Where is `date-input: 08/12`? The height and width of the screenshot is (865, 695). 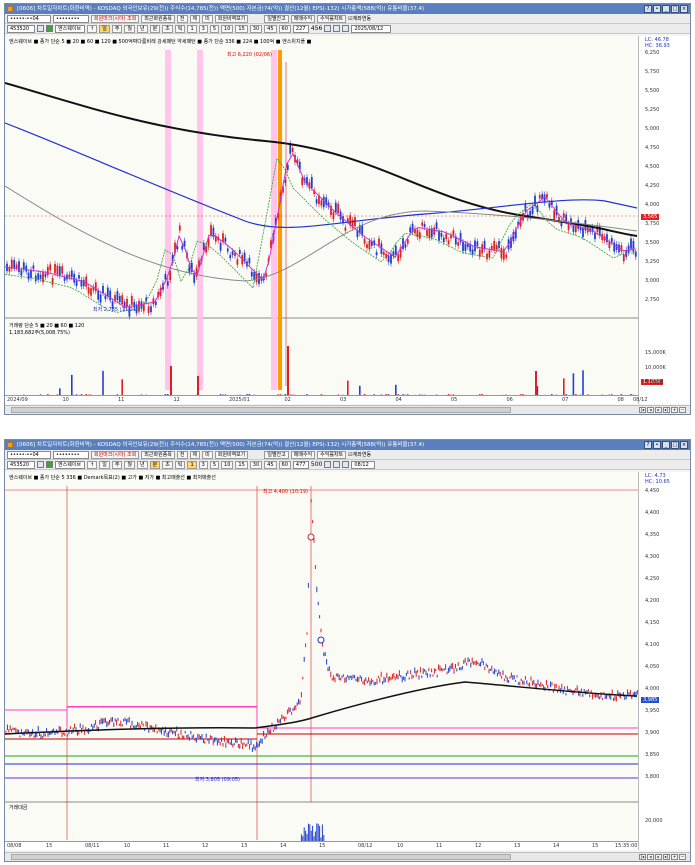
date-input: 08/12 is located at coordinates (363, 464).